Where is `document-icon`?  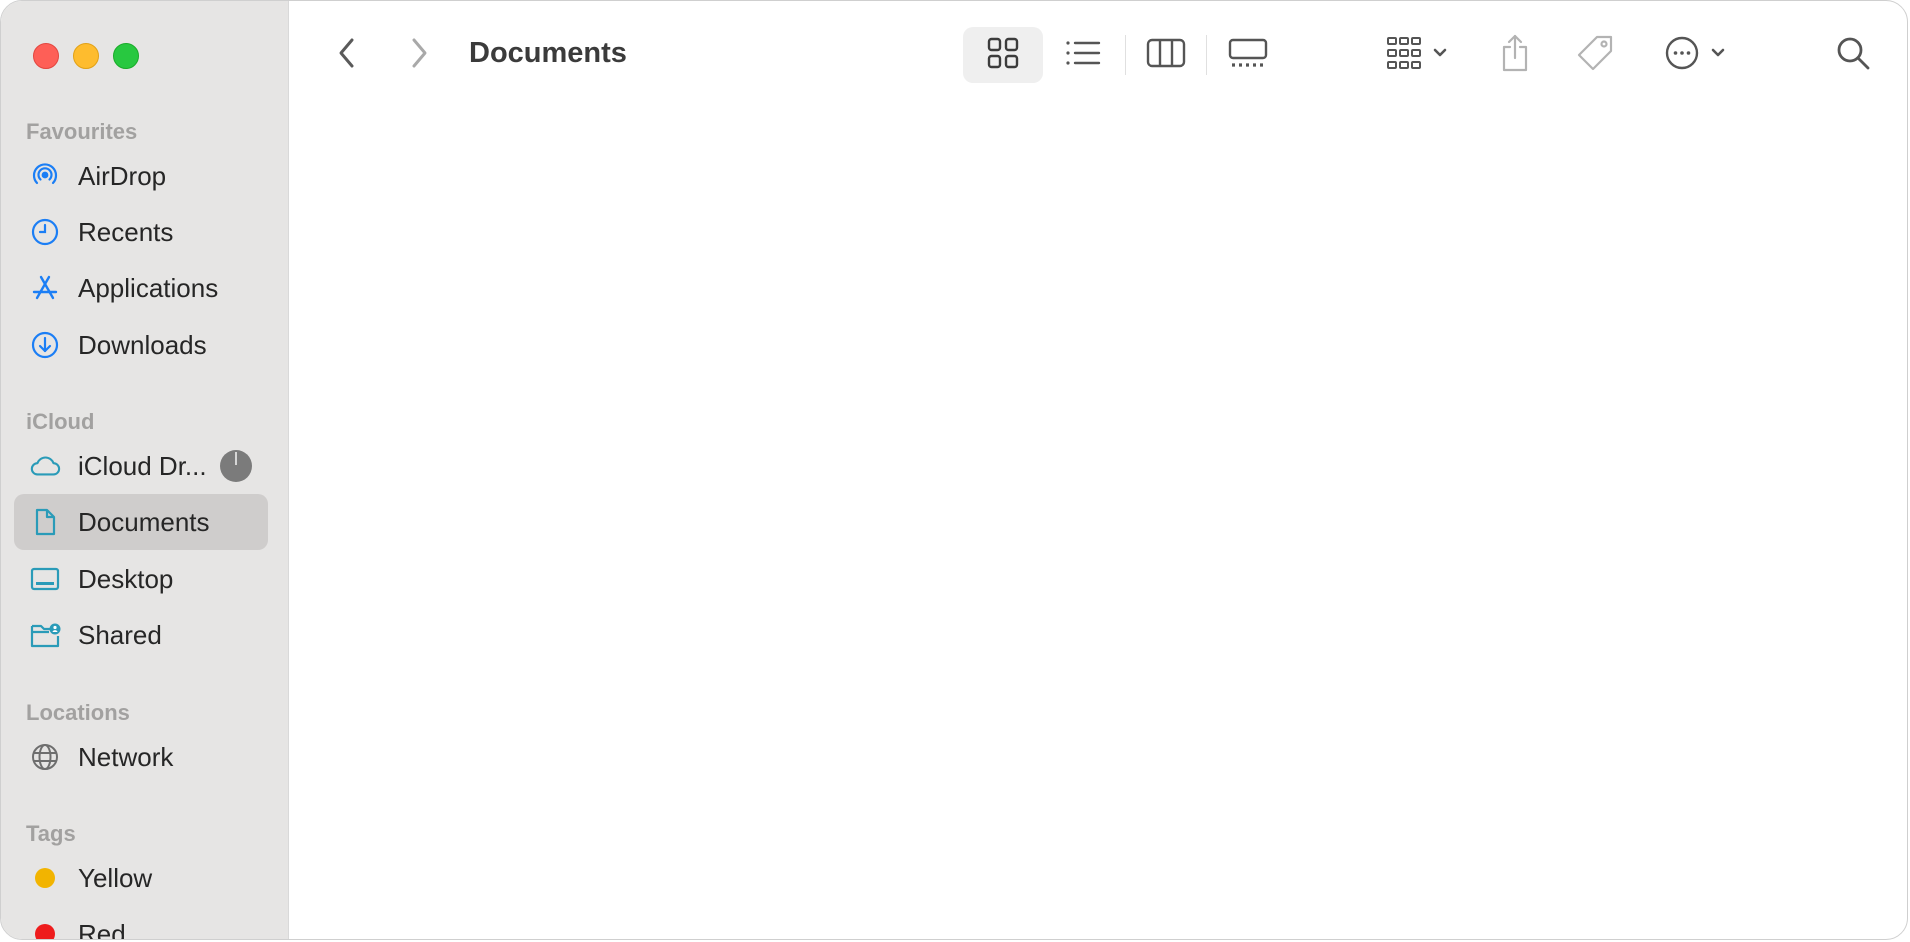 document-icon is located at coordinates (45, 522).